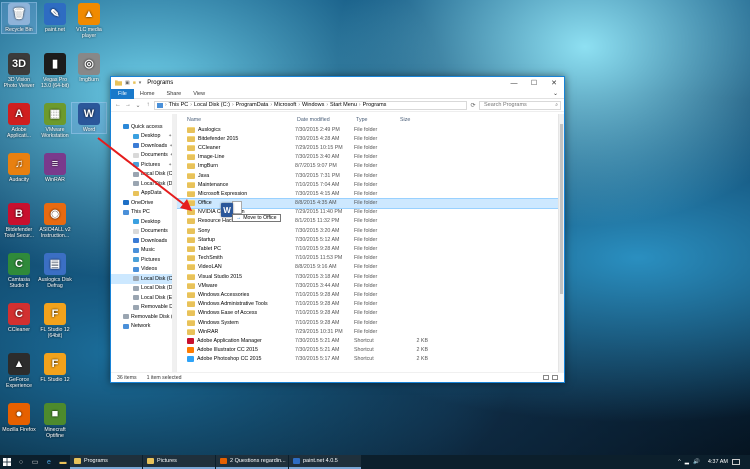 The height and width of the screenshot is (469, 750). Describe the element at coordinates (49, 462) in the screenshot. I see `taskbar-pinned-icon: e` at that location.